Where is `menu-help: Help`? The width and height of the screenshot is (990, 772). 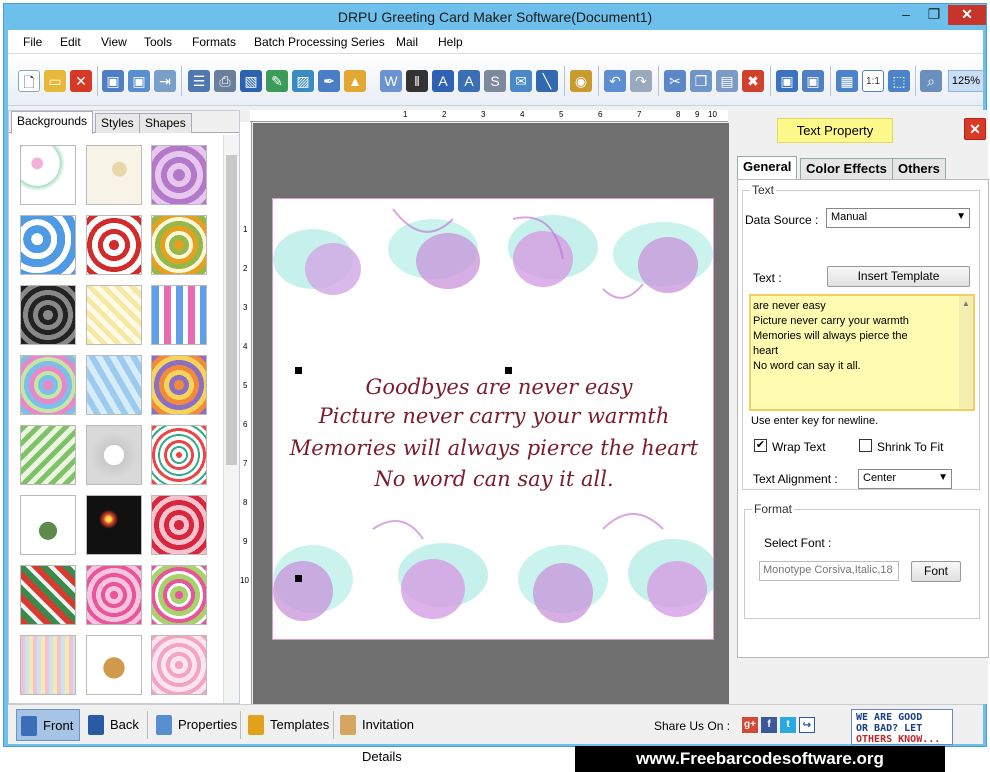
menu-help: Help is located at coordinates (450, 42).